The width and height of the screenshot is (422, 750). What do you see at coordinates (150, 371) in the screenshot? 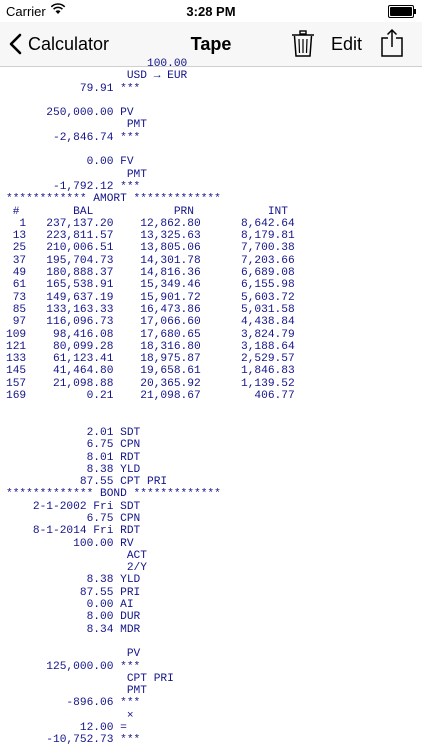
I see `tape-line: 145 41,464.80 19,658.61 1,846.83` at bounding box center [150, 371].